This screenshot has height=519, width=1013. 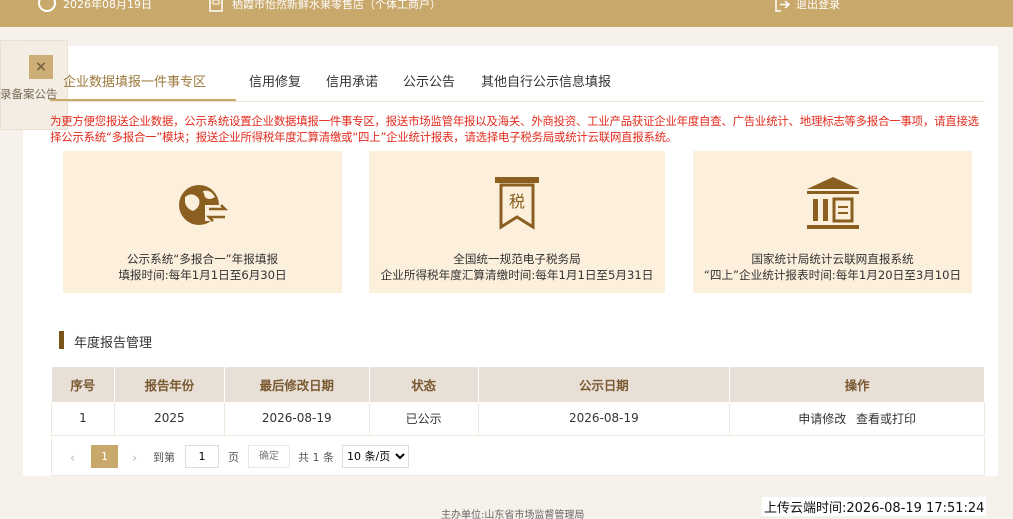 I want to click on logout-link: 退出登录, so click(x=818, y=6).